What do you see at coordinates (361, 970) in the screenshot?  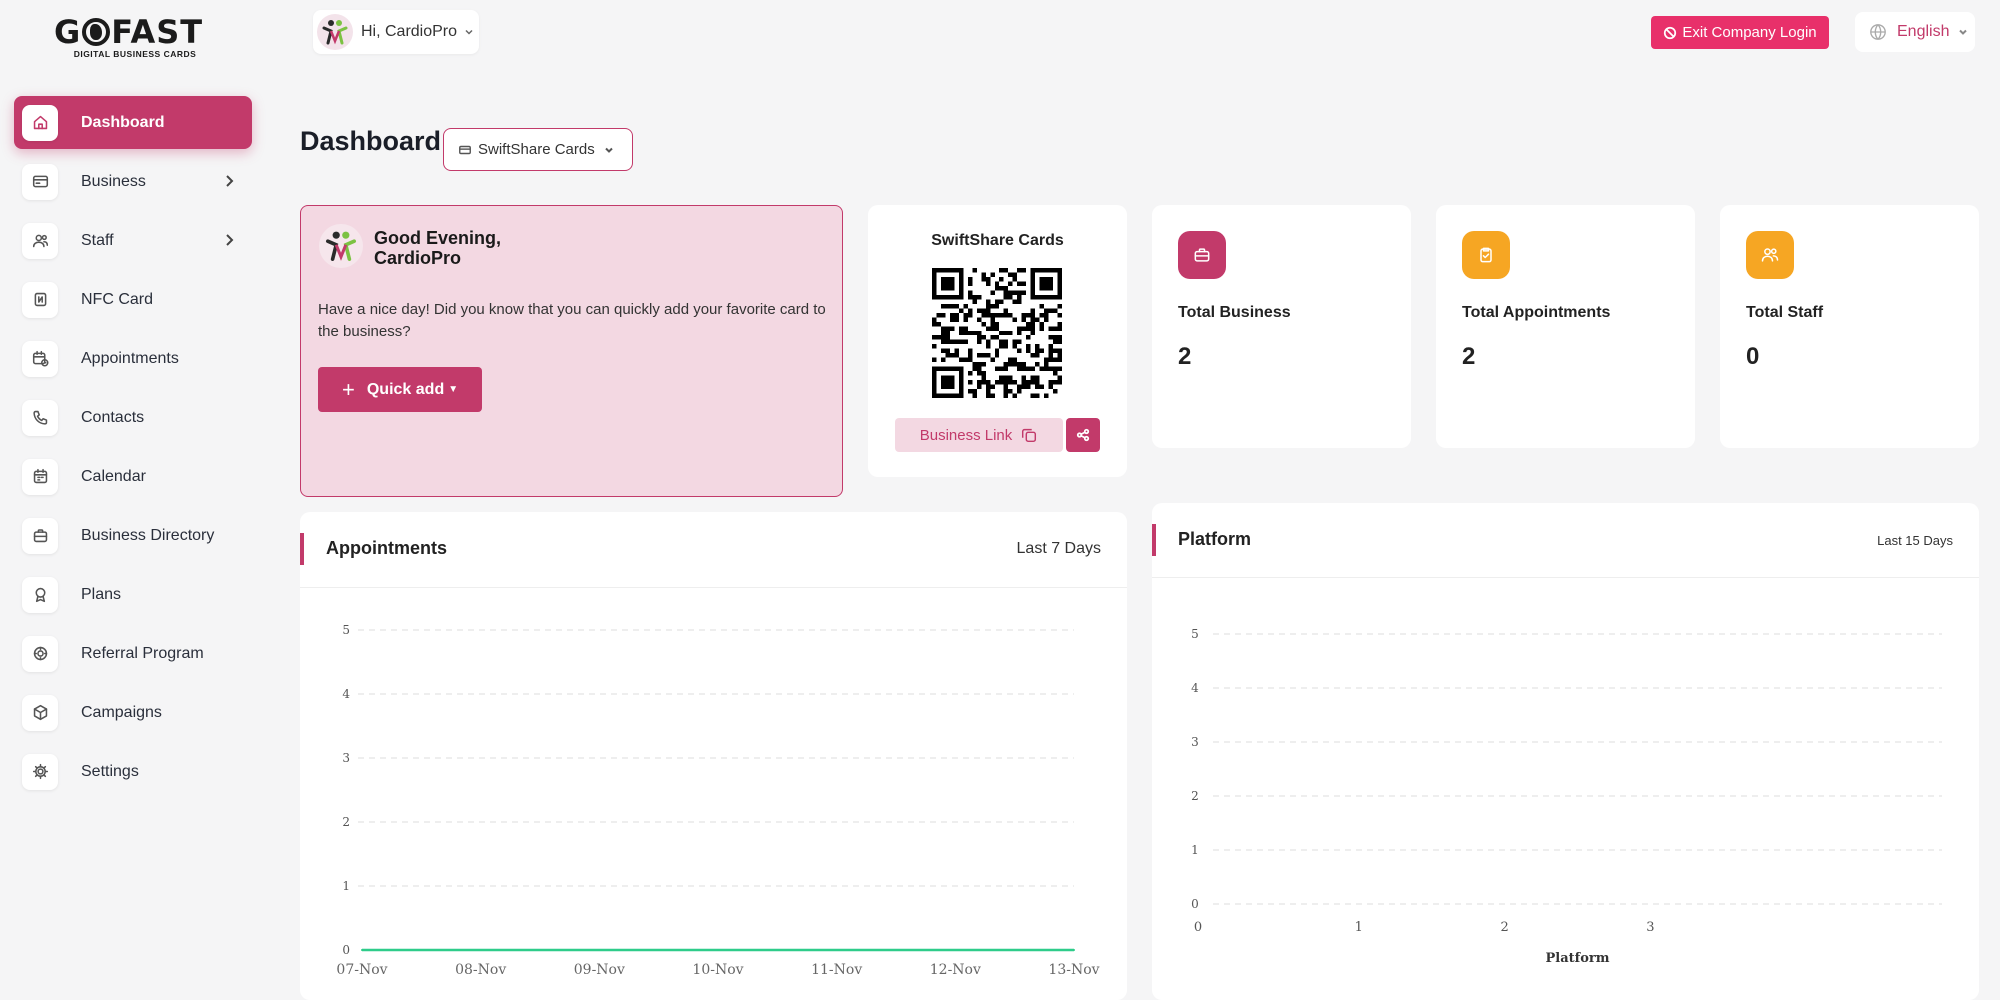 I see `x-tick-label: 07-Nov` at bounding box center [361, 970].